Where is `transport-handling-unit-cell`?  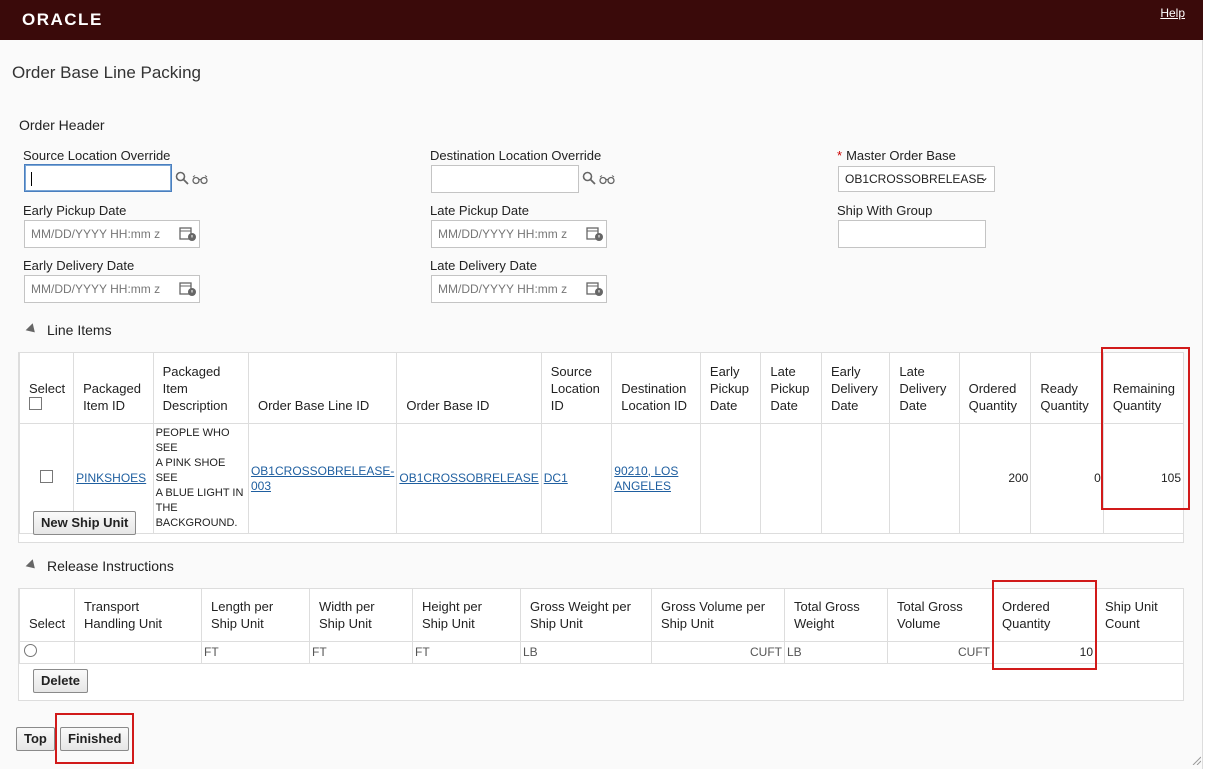
transport-handling-unit-cell is located at coordinates (138, 652).